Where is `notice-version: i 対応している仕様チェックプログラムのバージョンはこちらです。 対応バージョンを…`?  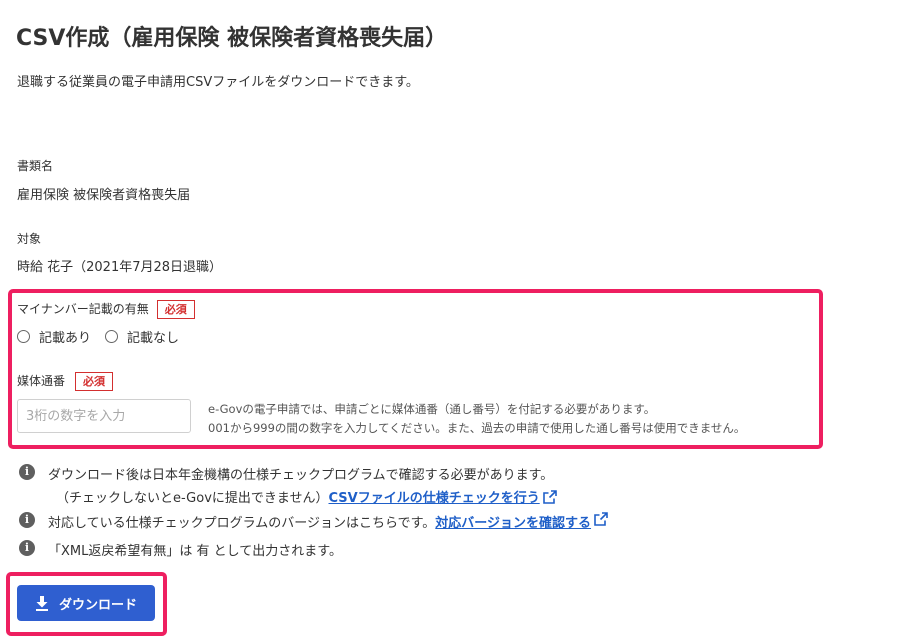 notice-version: i 対応している仕様チェックプログラムのバージョンはこちらです。 対応バージョンを… is located at coordinates (313, 521).